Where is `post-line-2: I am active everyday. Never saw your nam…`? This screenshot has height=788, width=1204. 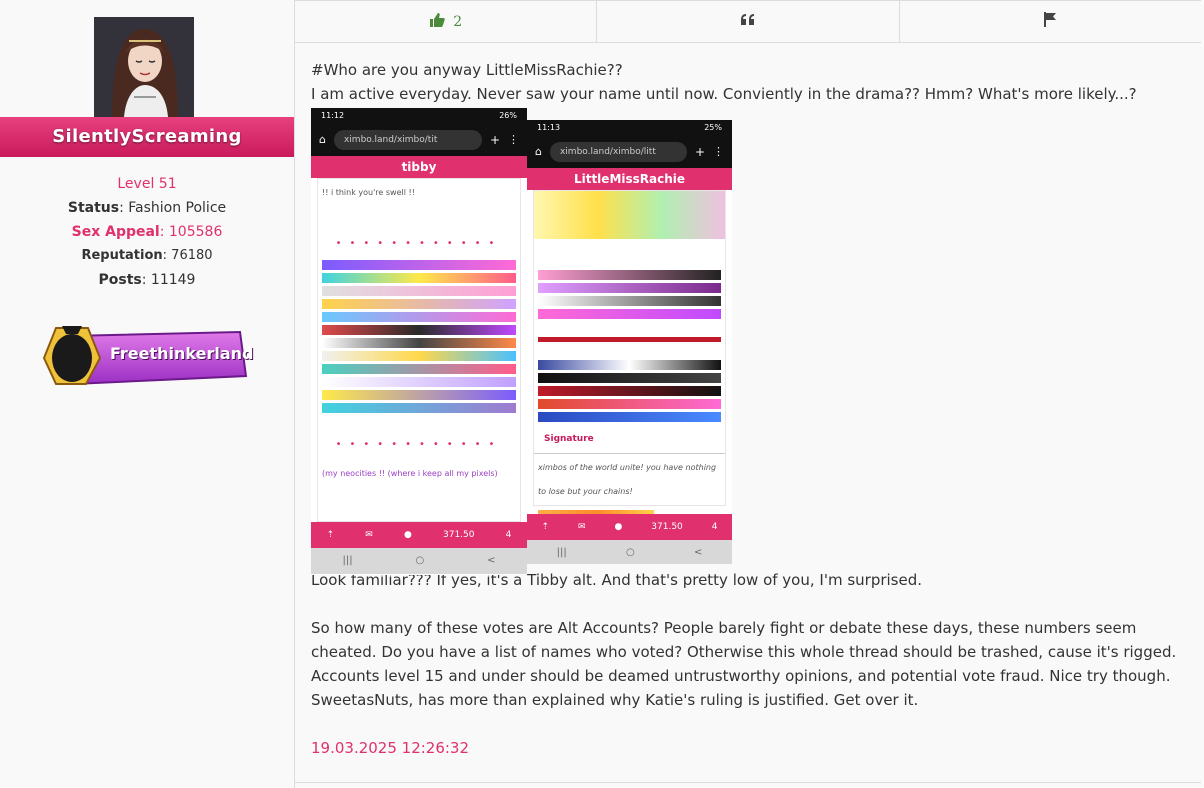
post-line-2: I am active everyday. Never saw your nam… is located at coordinates (724, 94).